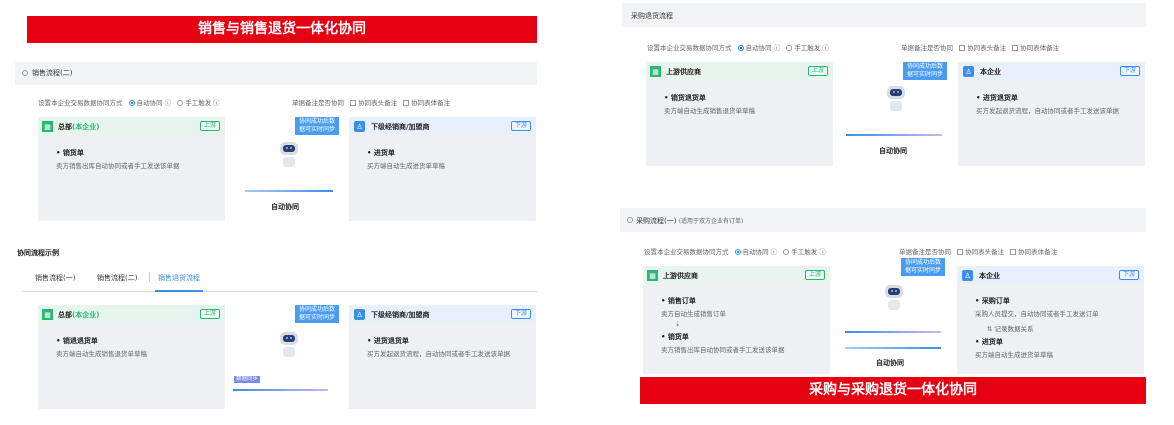 This screenshot has width=1174, height=425. I want to click on sales2-settings-label: 设置本企业交易数据协同方式, so click(80, 103).